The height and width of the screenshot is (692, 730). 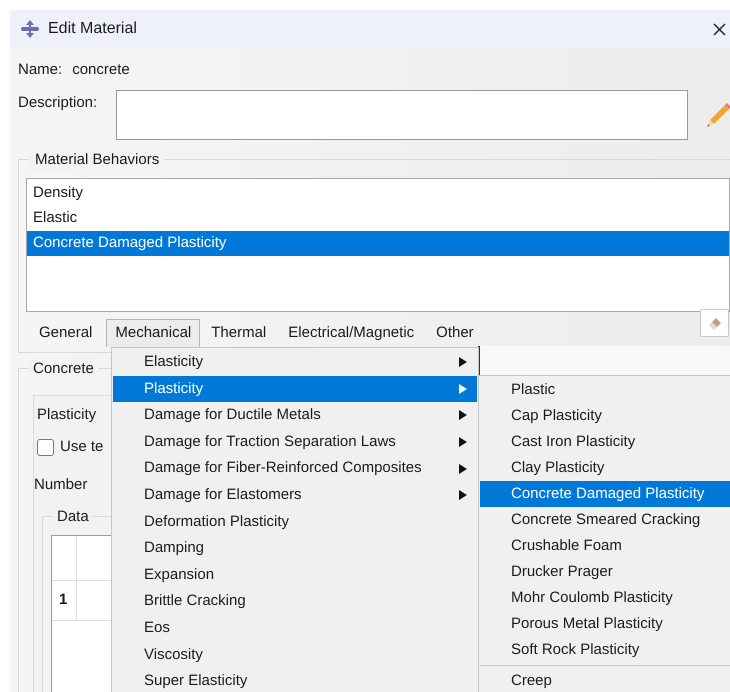 What do you see at coordinates (605, 520) in the screenshot?
I see `menu-item: Concrete Smeared Cracking` at bounding box center [605, 520].